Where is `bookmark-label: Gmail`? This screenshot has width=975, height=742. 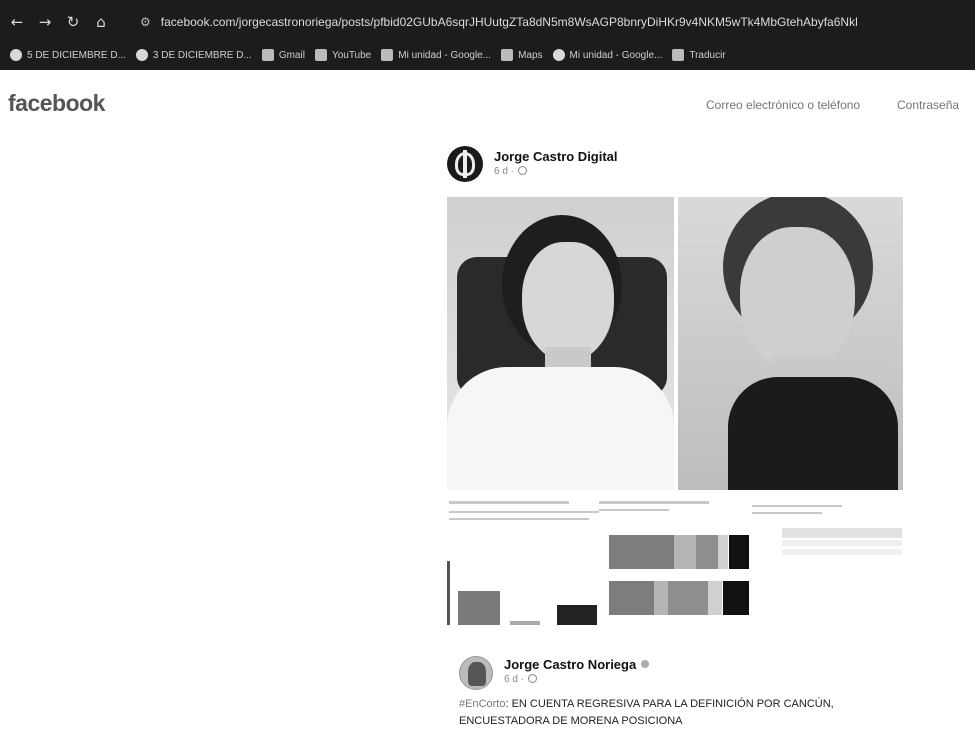 bookmark-label: Gmail is located at coordinates (291, 55).